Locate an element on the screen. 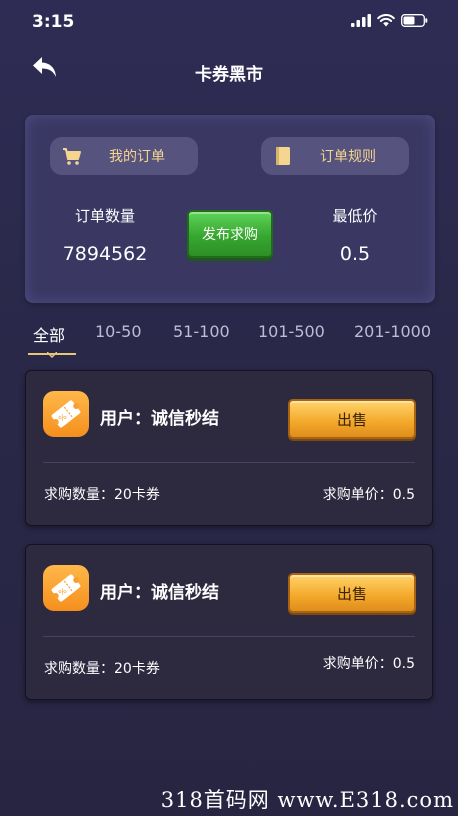 This screenshot has height=816, width=458. status-icons is located at coordinates (389, 20).